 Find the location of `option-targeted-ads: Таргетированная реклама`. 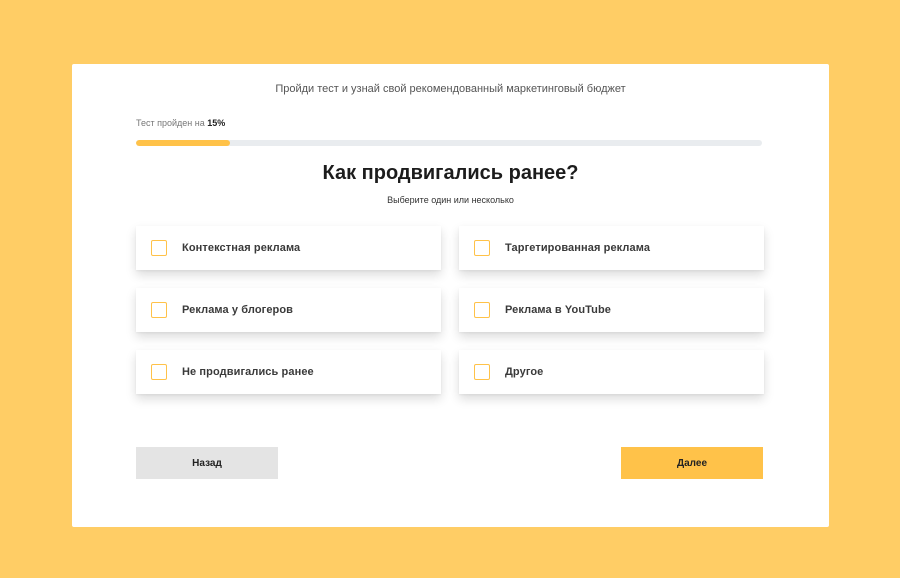

option-targeted-ads: Таргетированная реклама is located at coordinates (611, 248).